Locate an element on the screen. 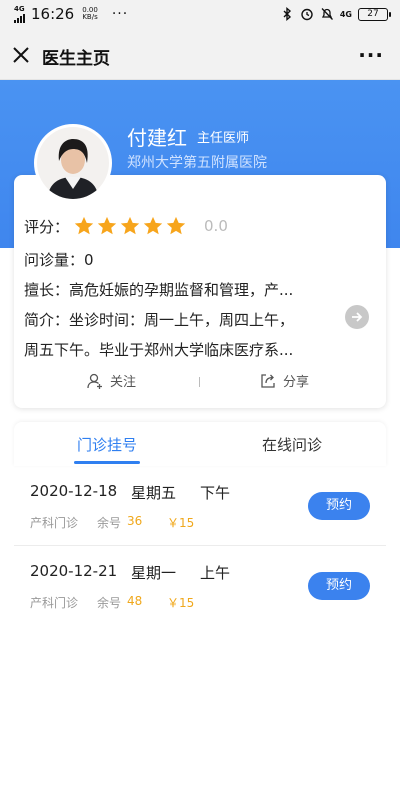 This screenshot has width=400, height=793. schedule-slot: 2020-12-21 星期一 上午 产科门诊 余号 48 ￥15 预约 is located at coordinates (200, 586).